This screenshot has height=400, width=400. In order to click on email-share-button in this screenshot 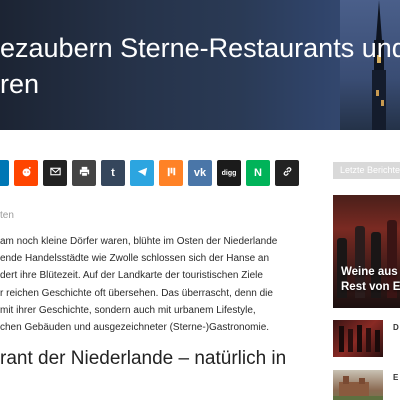, I will do `click(55, 173)`.